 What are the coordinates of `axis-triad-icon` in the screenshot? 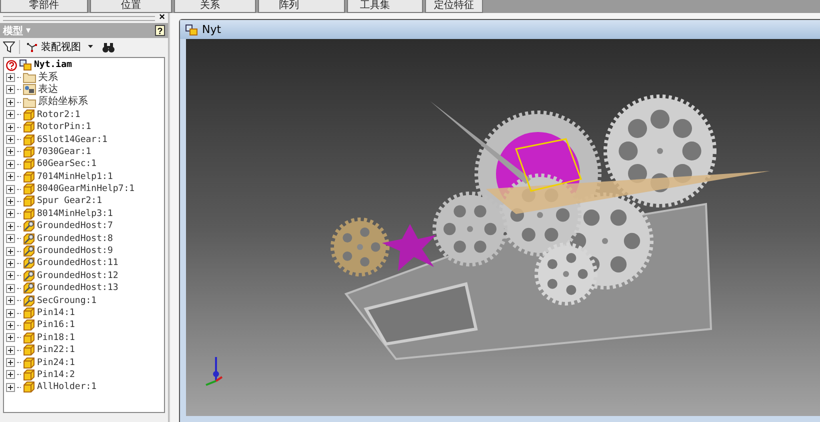 It's located at (214, 371).